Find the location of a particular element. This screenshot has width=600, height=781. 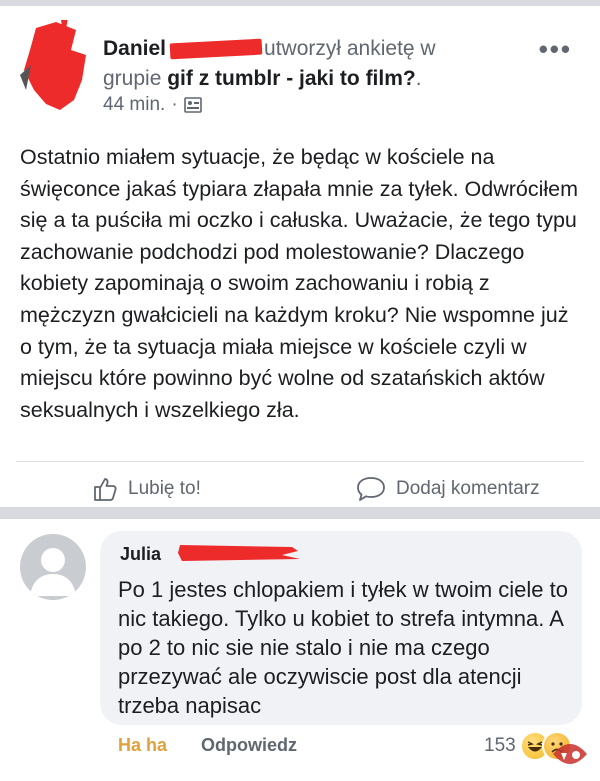

post-actions-divider is located at coordinates (300, 461).